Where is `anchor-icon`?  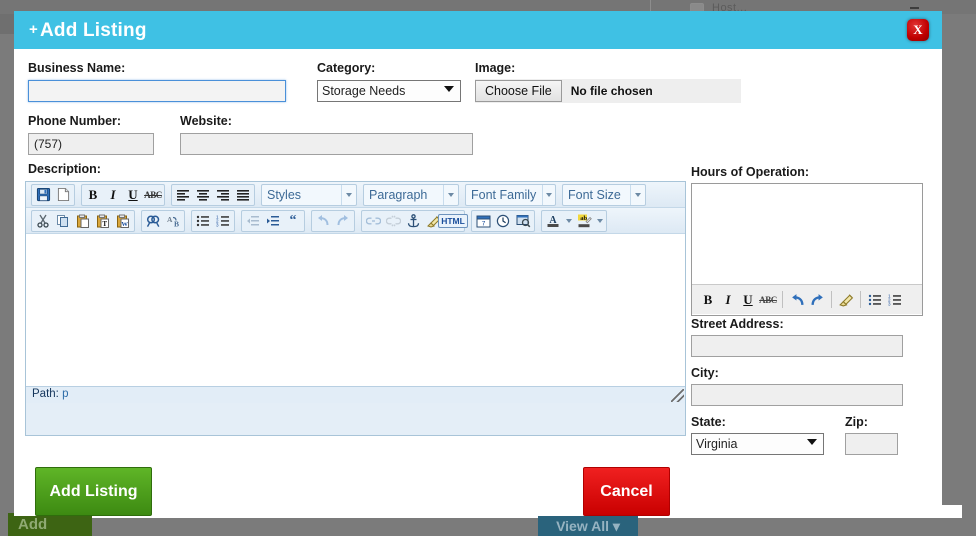 anchor-icon is located at coordinates (413, 221).